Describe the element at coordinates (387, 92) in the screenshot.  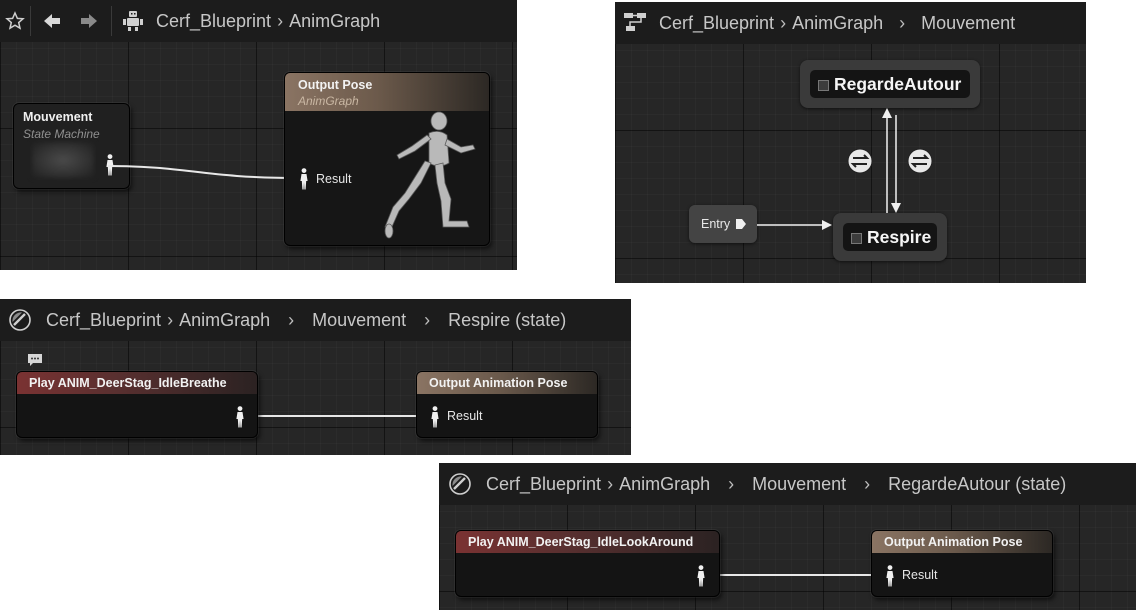
I see `output-pose-header: Output Pose AnimGraph` at that location.